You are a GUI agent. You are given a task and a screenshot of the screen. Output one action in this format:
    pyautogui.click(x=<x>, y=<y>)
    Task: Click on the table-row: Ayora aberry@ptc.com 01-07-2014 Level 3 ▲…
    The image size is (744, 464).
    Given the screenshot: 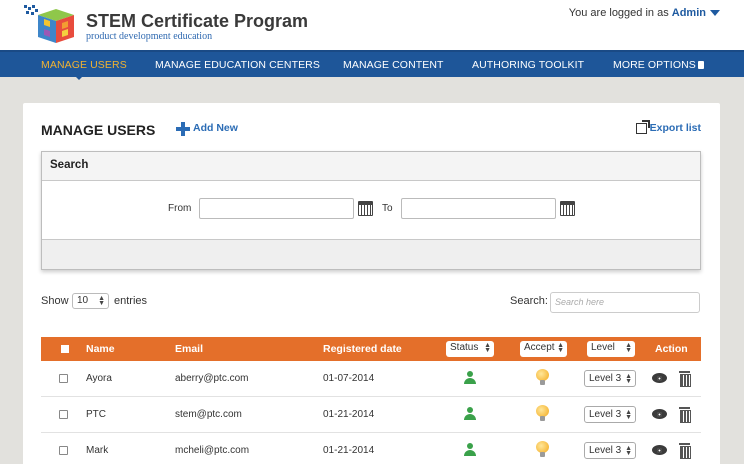 What is the action you would take?
    pyautogui.click(x=371, y=379)
    